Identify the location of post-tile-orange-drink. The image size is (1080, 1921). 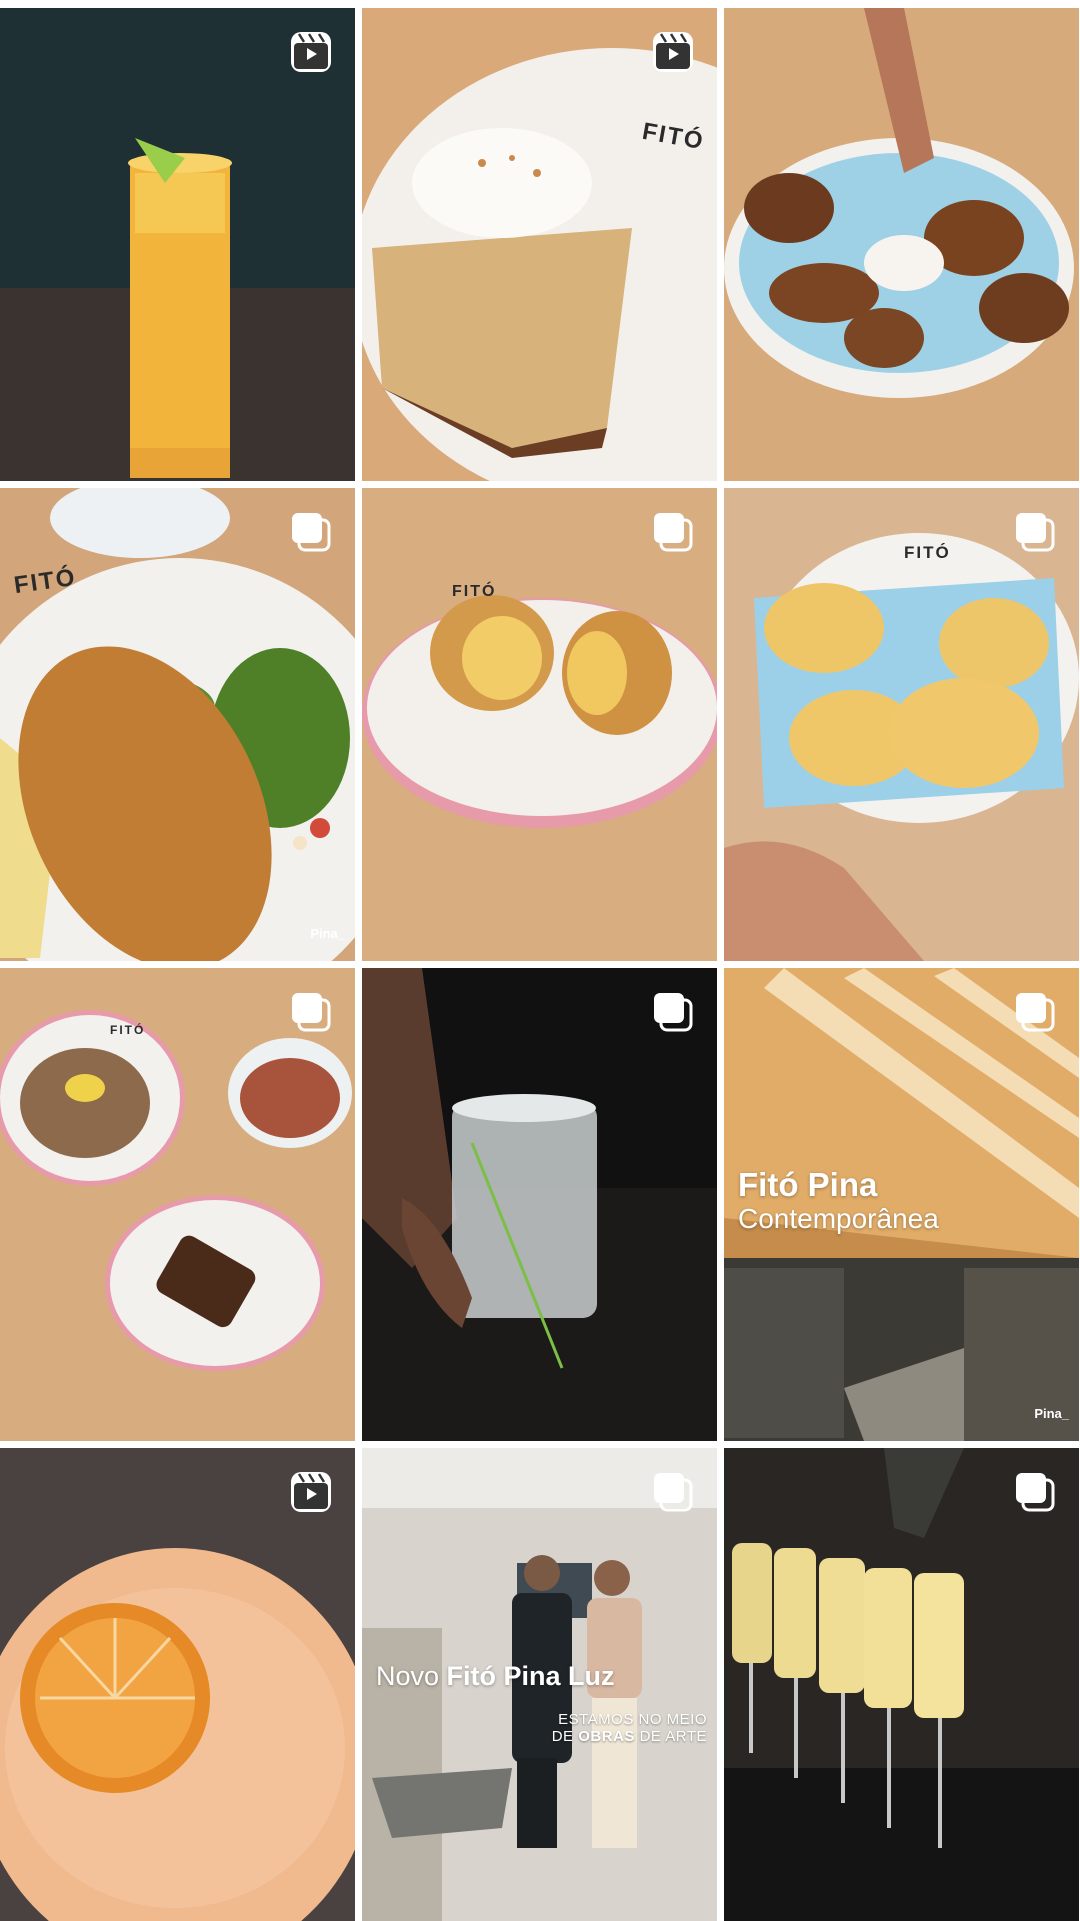
(177, 244).